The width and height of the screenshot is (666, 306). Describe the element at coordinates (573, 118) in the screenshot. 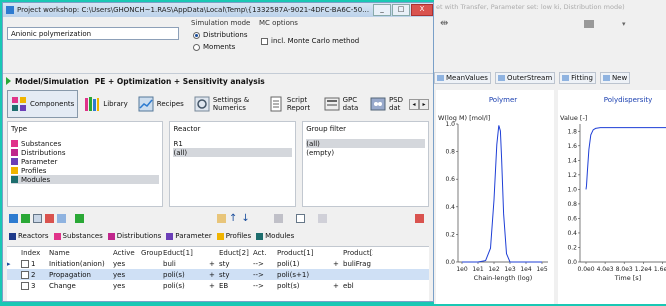

I see `y-axis-label: Value [-]` at that location.